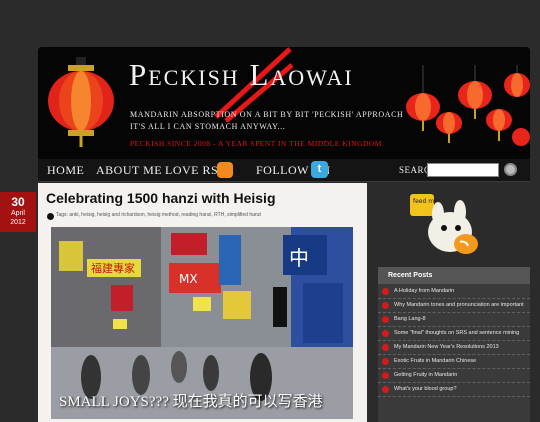  What do you see at coordinates (191, 402) in the screenshot?
I see `photo-caption: SMALL JOYS??? 现在我真的可以写香港` at bounding box center [191, 402].